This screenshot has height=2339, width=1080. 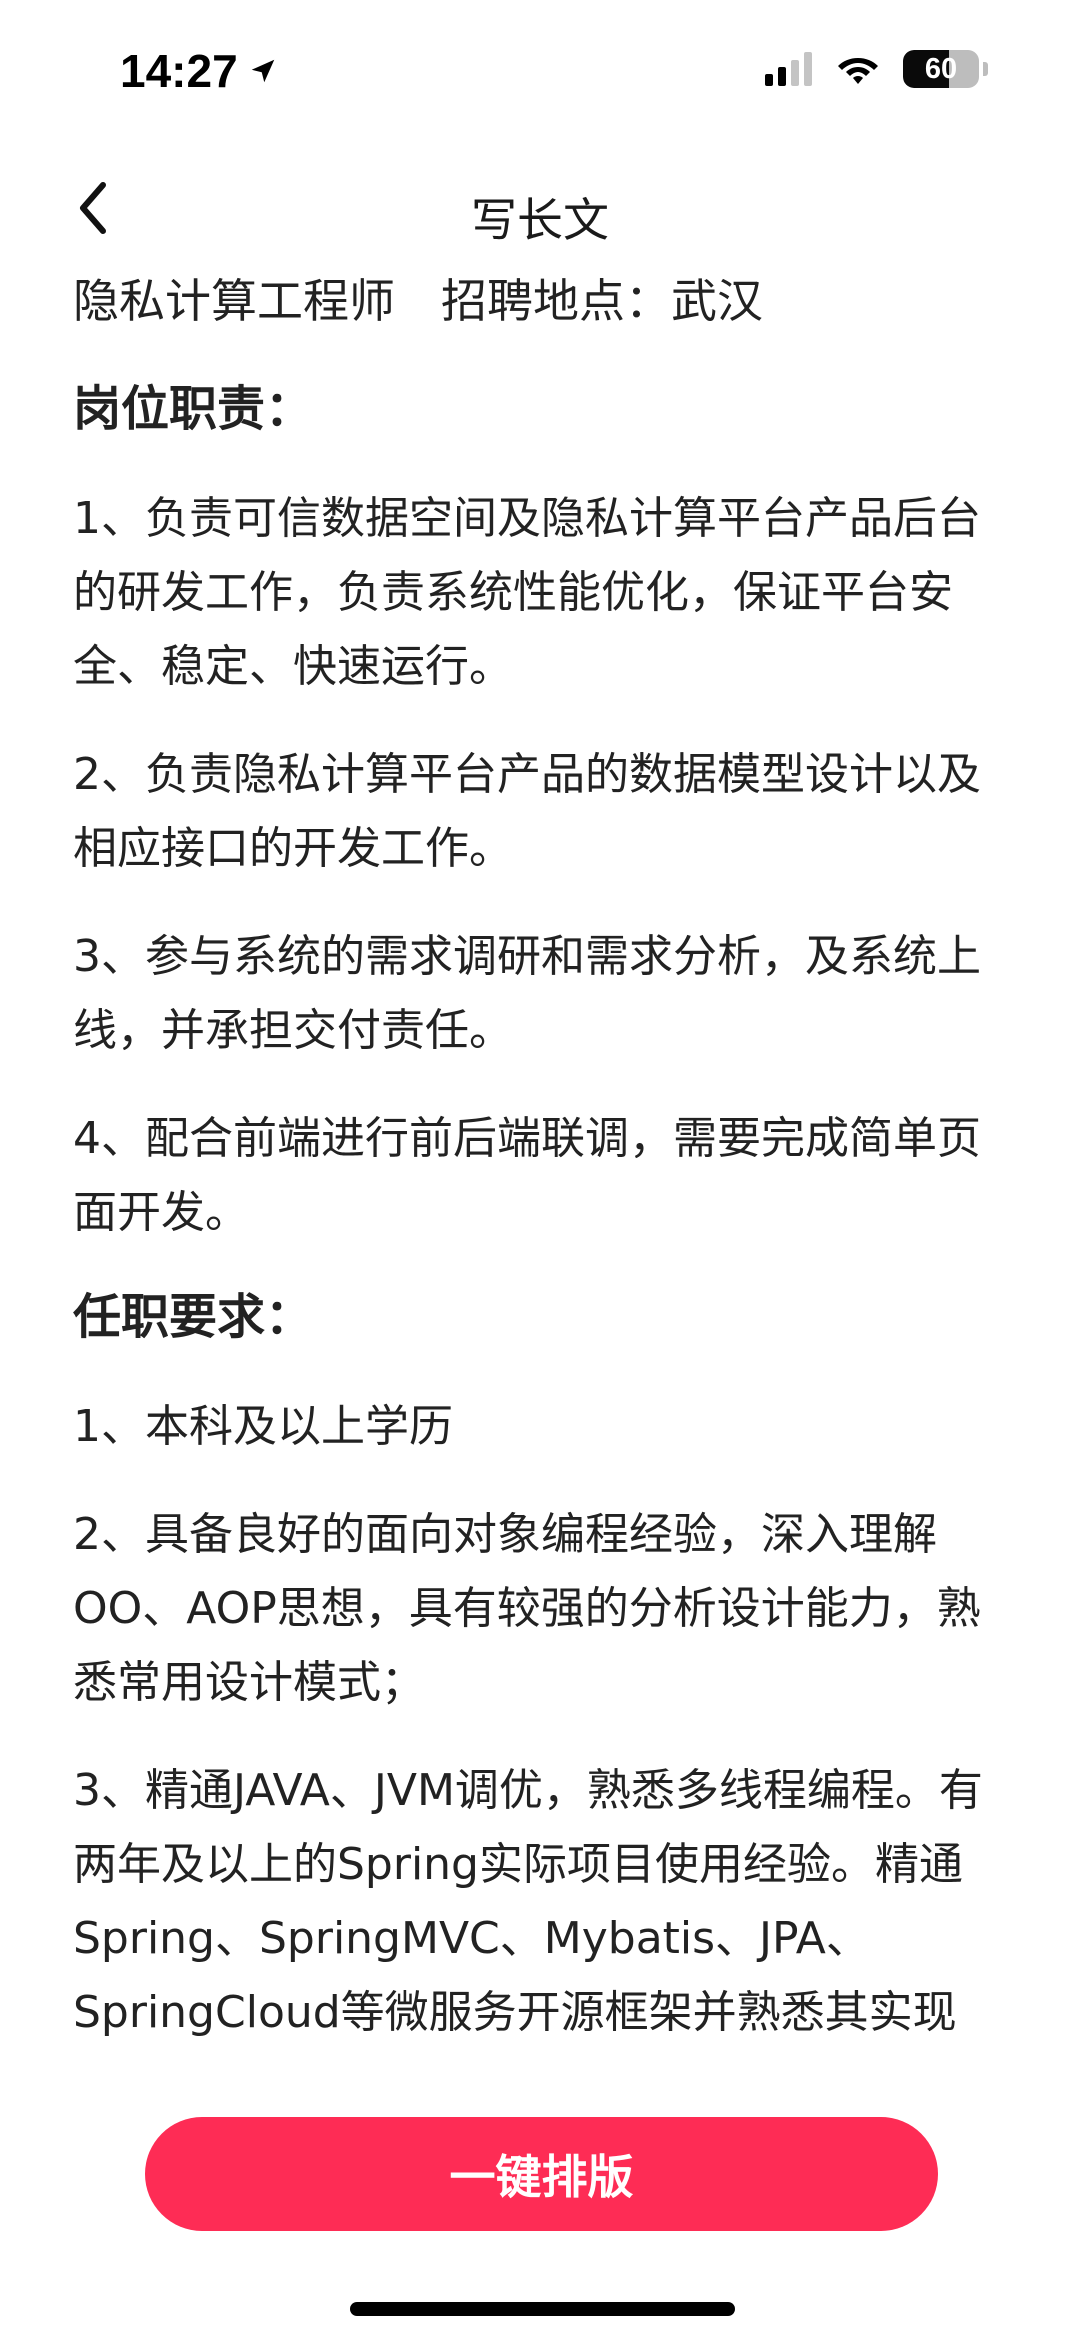 I want to click on job-header-line: 隐私计算工程师 招聘地点：武汉, so click(x=548, y=301).